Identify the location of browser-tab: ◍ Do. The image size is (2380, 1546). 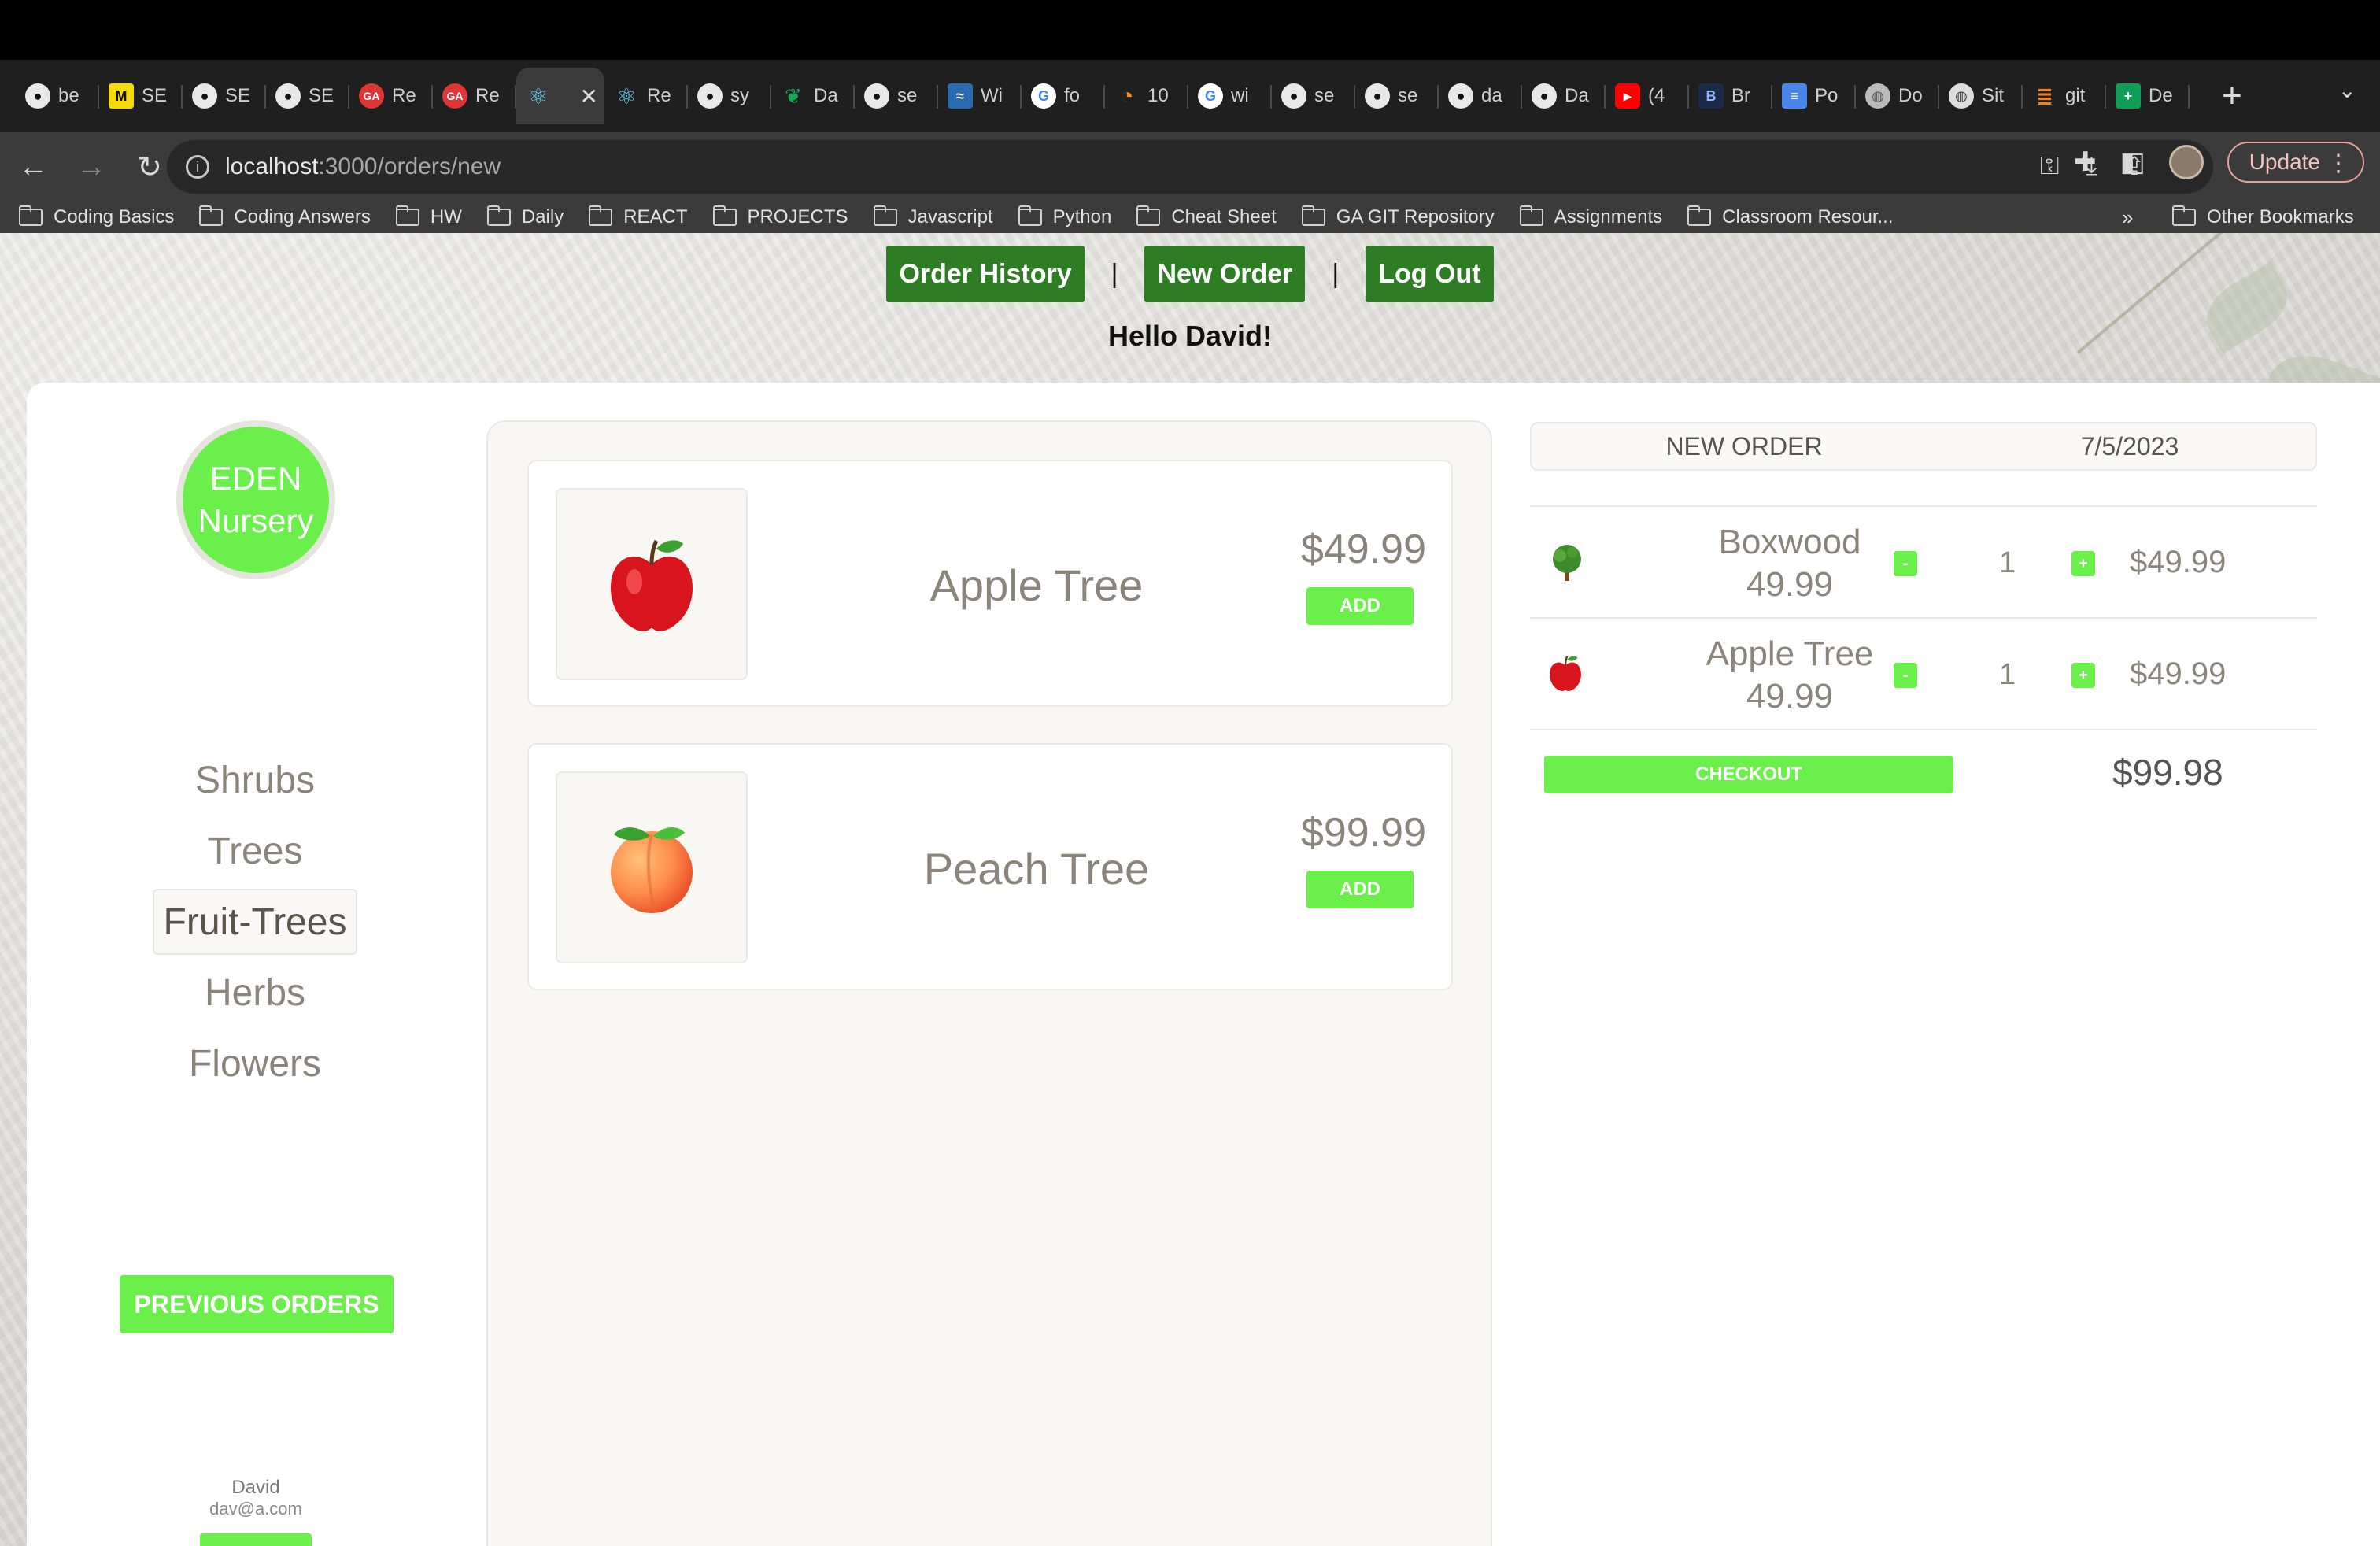
(1898, 96).